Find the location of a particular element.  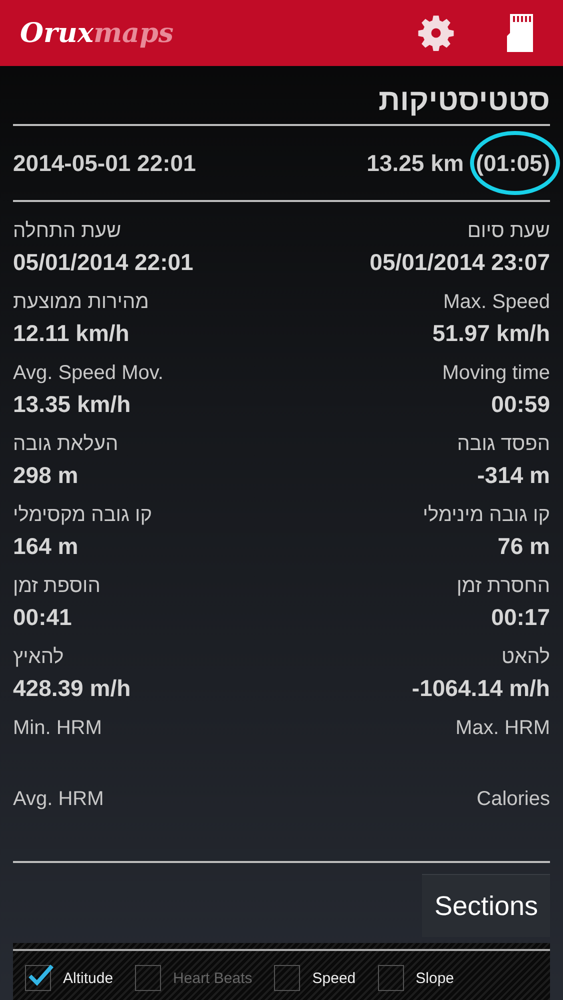

stat-label: העלאת גובה is located at coordinates (65, 444).